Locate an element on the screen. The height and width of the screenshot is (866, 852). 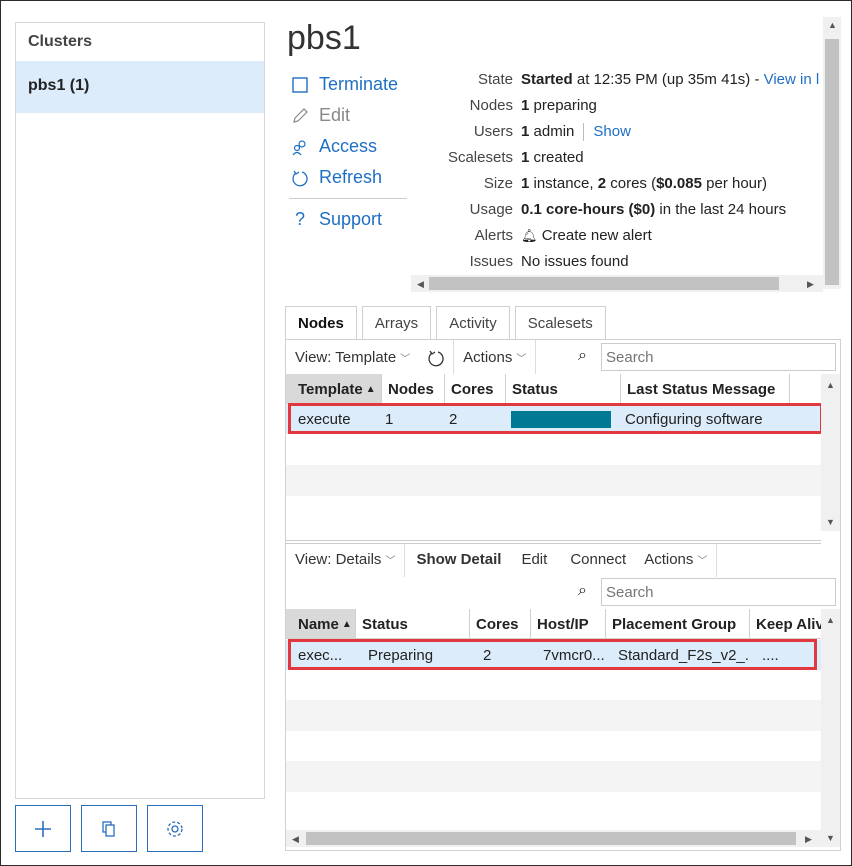
tab-scalesets: Scalesets is located at coordinates (560, 323).